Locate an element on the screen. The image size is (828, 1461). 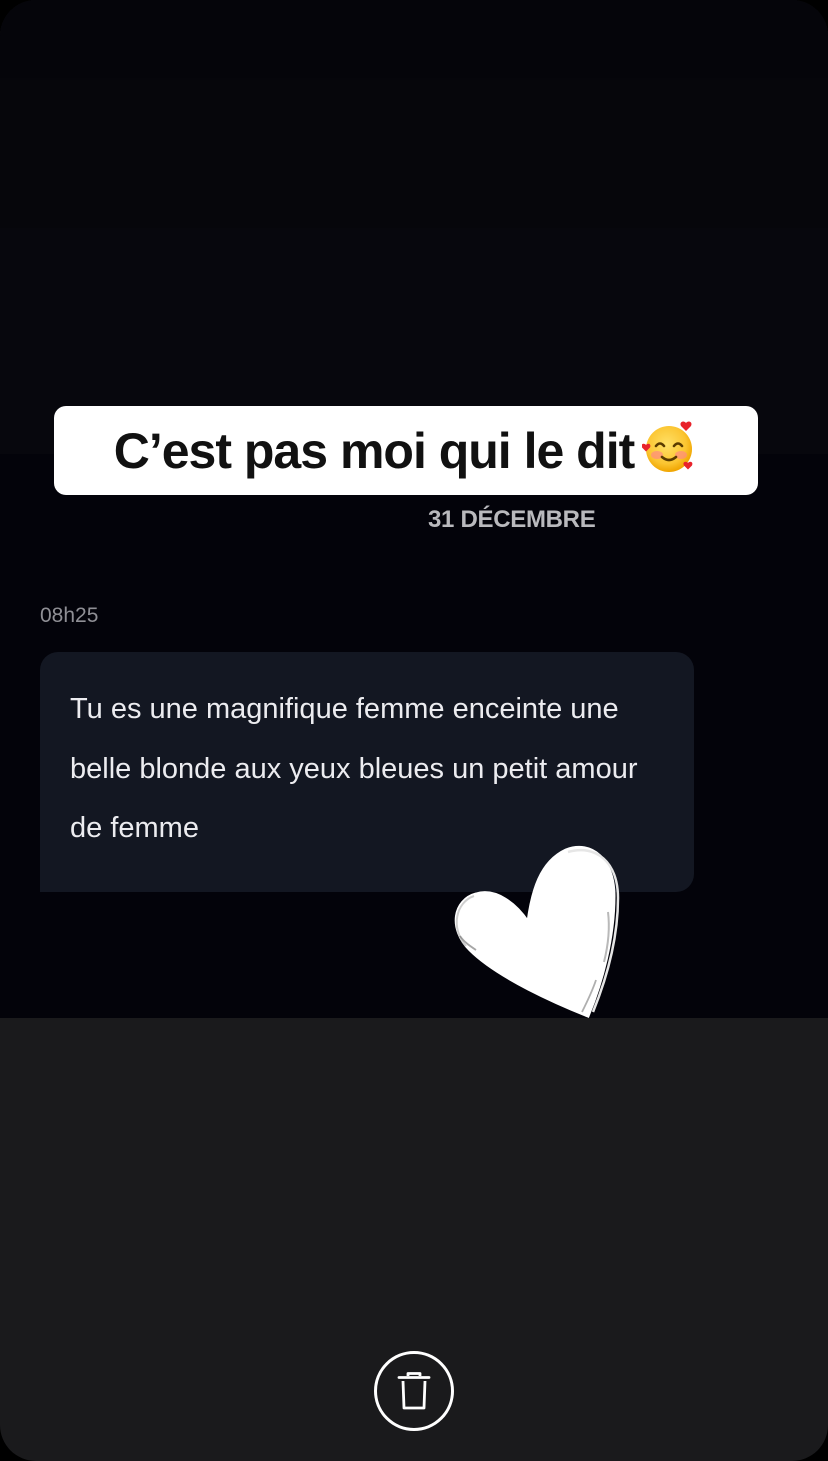
delete-button is located at coordinates (414, 1391).